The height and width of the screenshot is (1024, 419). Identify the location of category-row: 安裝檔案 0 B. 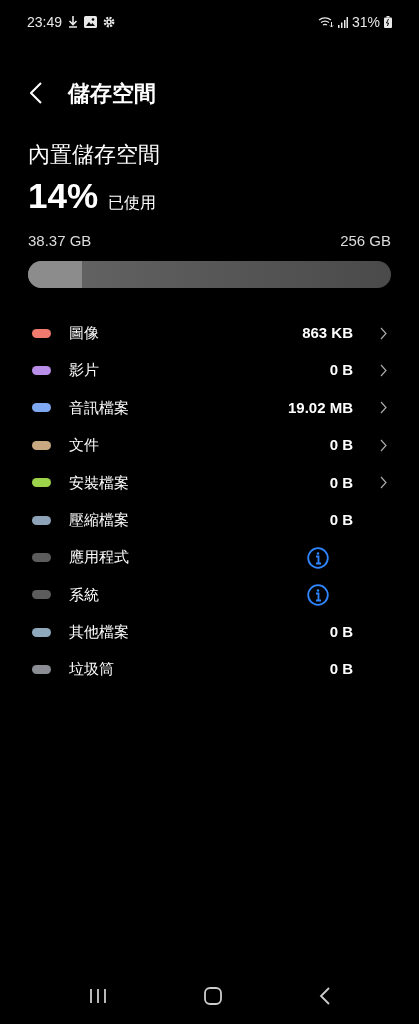
(209, 483).